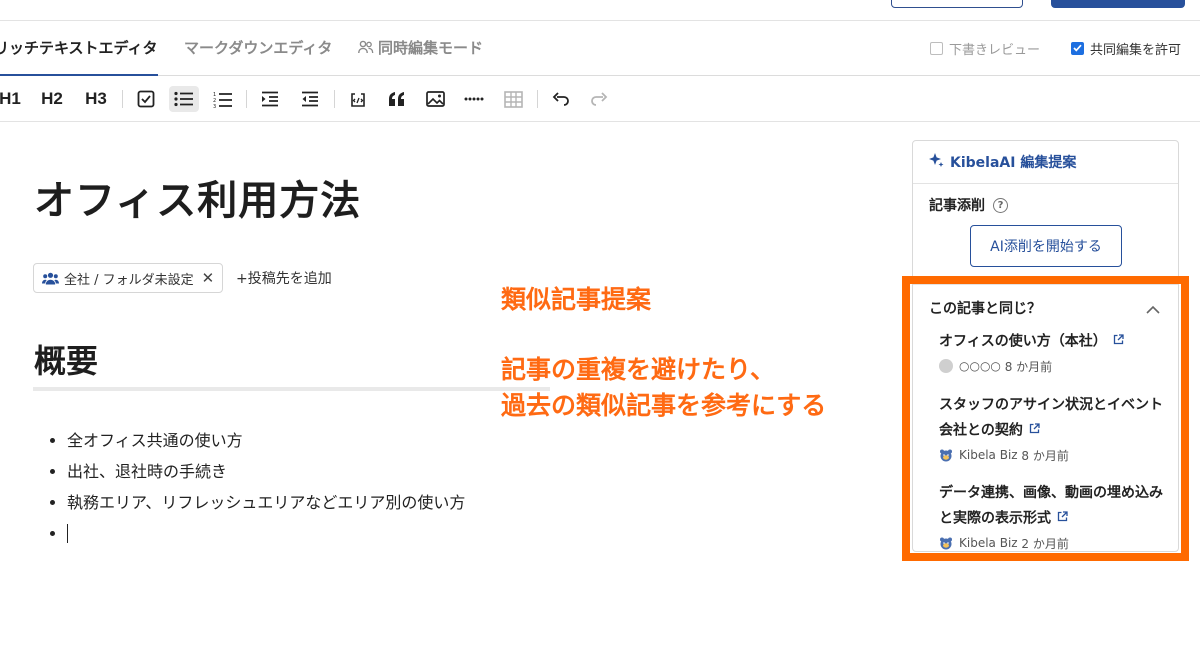 This screenshot has width=1200, height=645. I want to click on list-item-text: 全オフィス共通の使い方, so click(155, 440).